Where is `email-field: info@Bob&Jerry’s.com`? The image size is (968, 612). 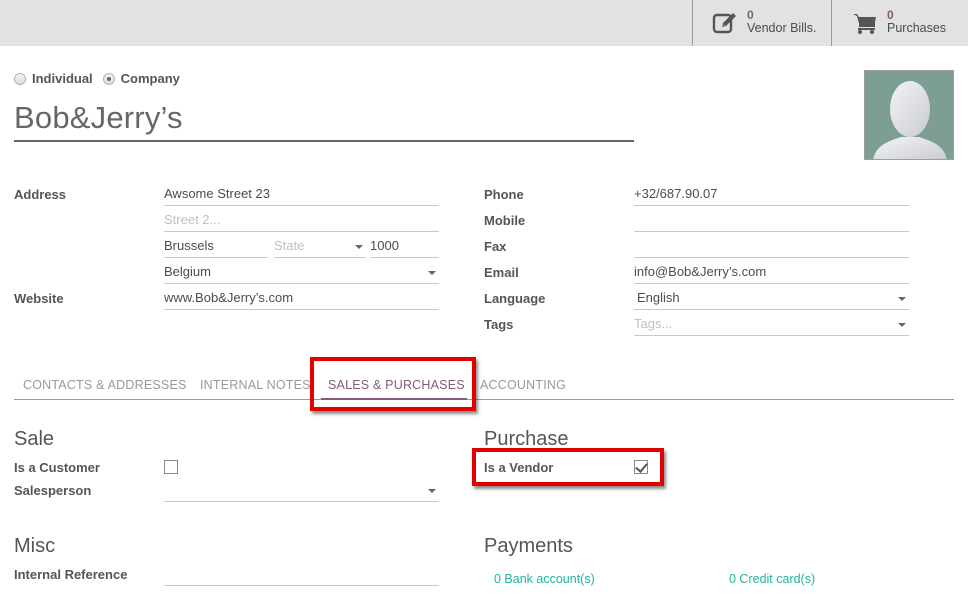
email-field: info@Bob&Jerry’s.com is located at coordinates (771, 273).